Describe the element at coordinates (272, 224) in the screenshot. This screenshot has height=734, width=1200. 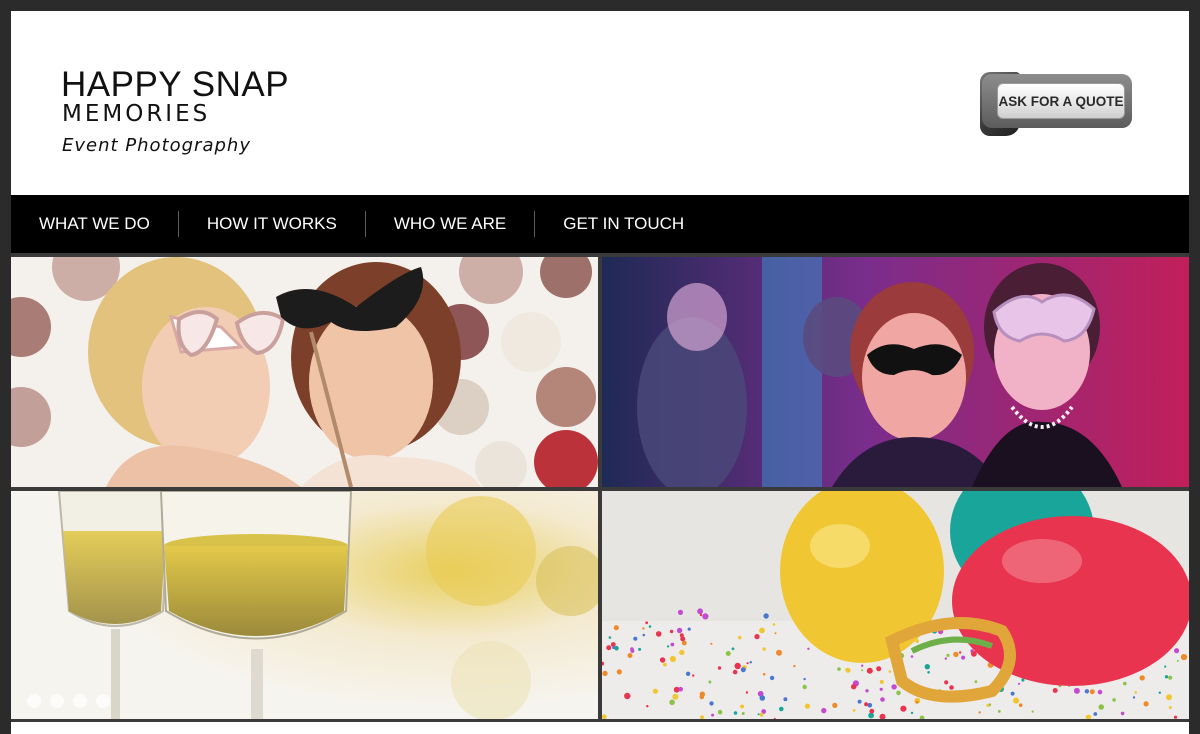
I see `nav-item-how-it-works: HOW IT WORKS` at that location.